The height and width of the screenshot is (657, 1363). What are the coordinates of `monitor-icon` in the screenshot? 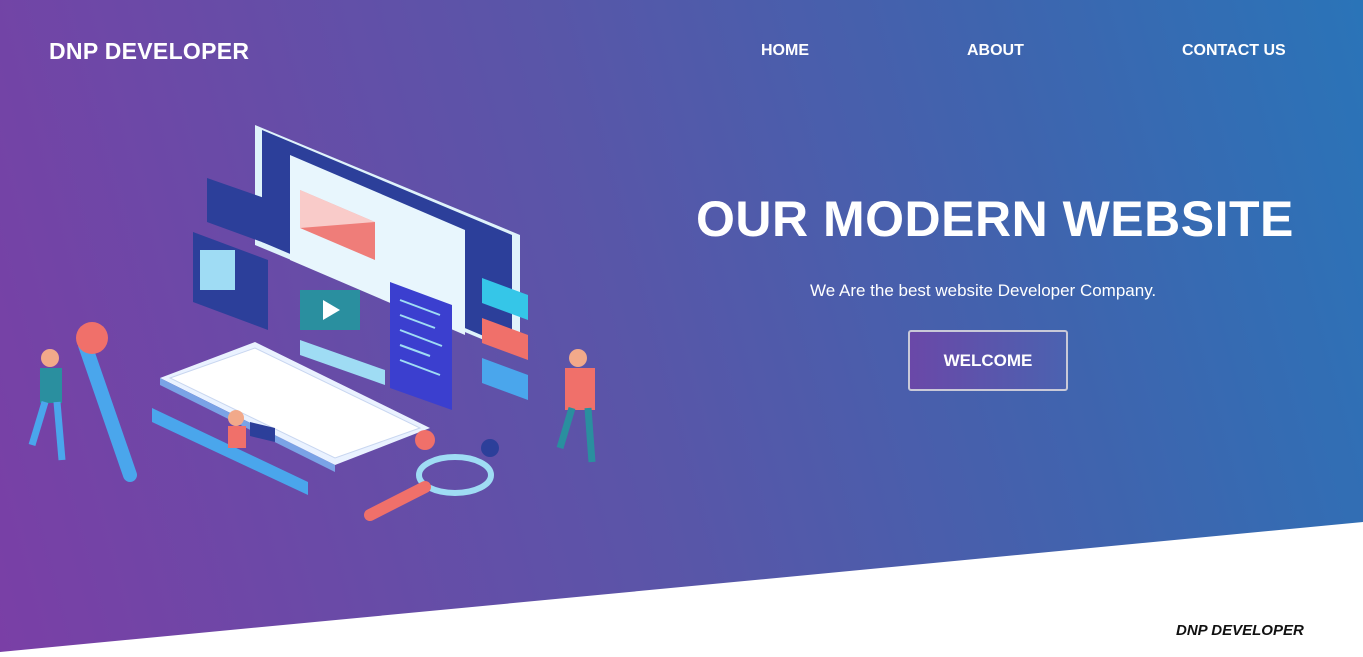 It's located at (387, 255).